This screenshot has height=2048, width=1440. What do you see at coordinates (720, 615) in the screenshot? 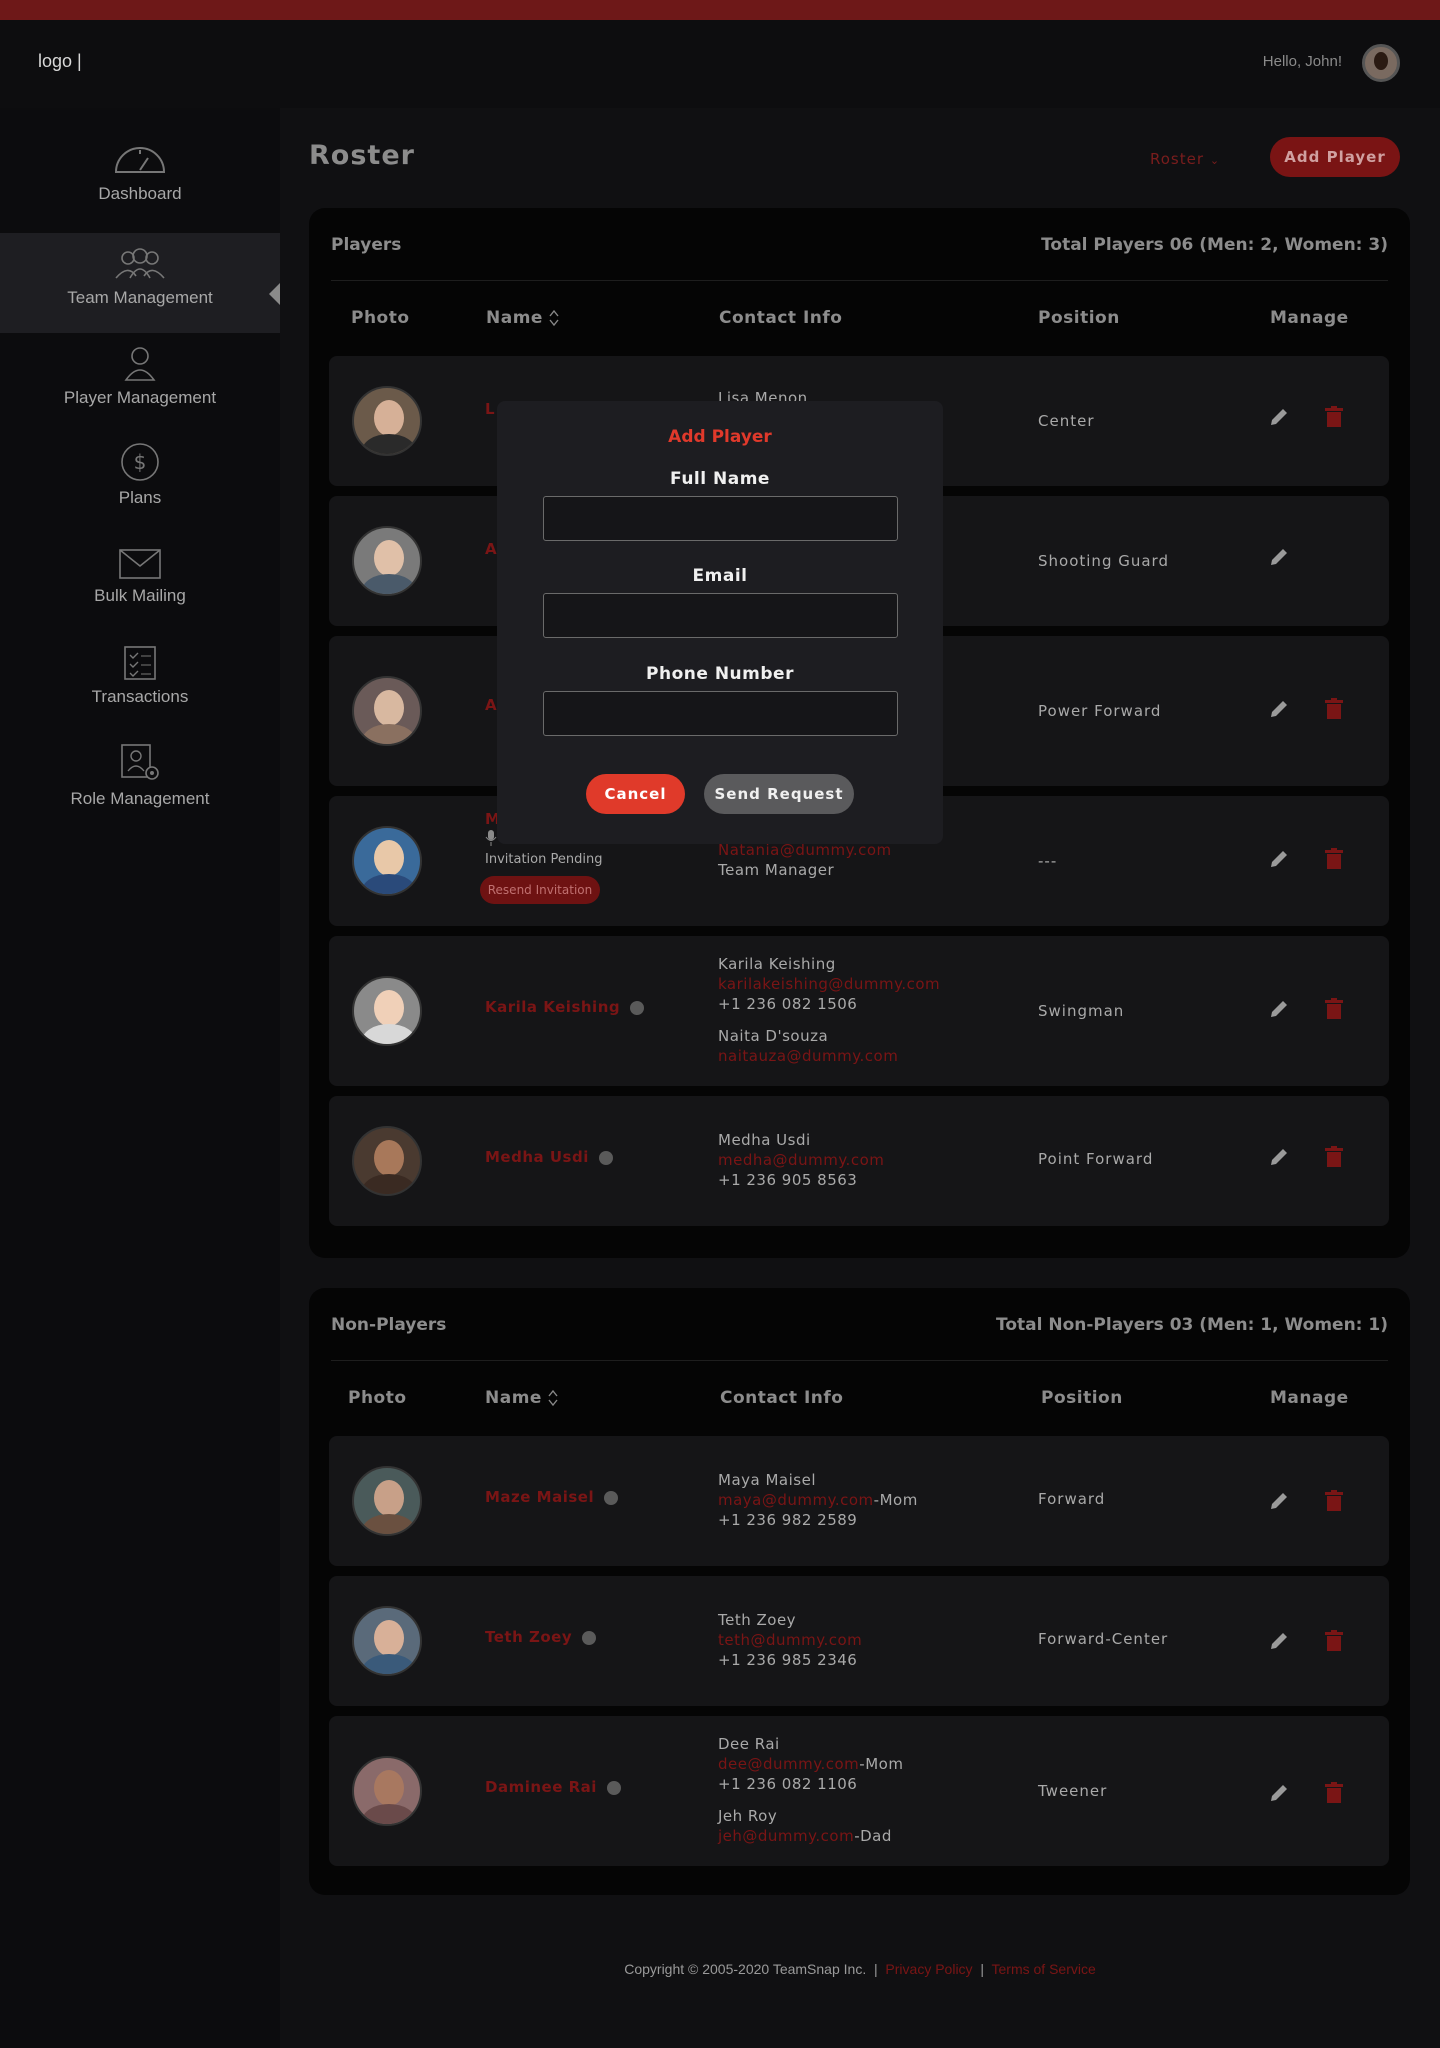
I see `email-input` at bounding box center [720, 615].